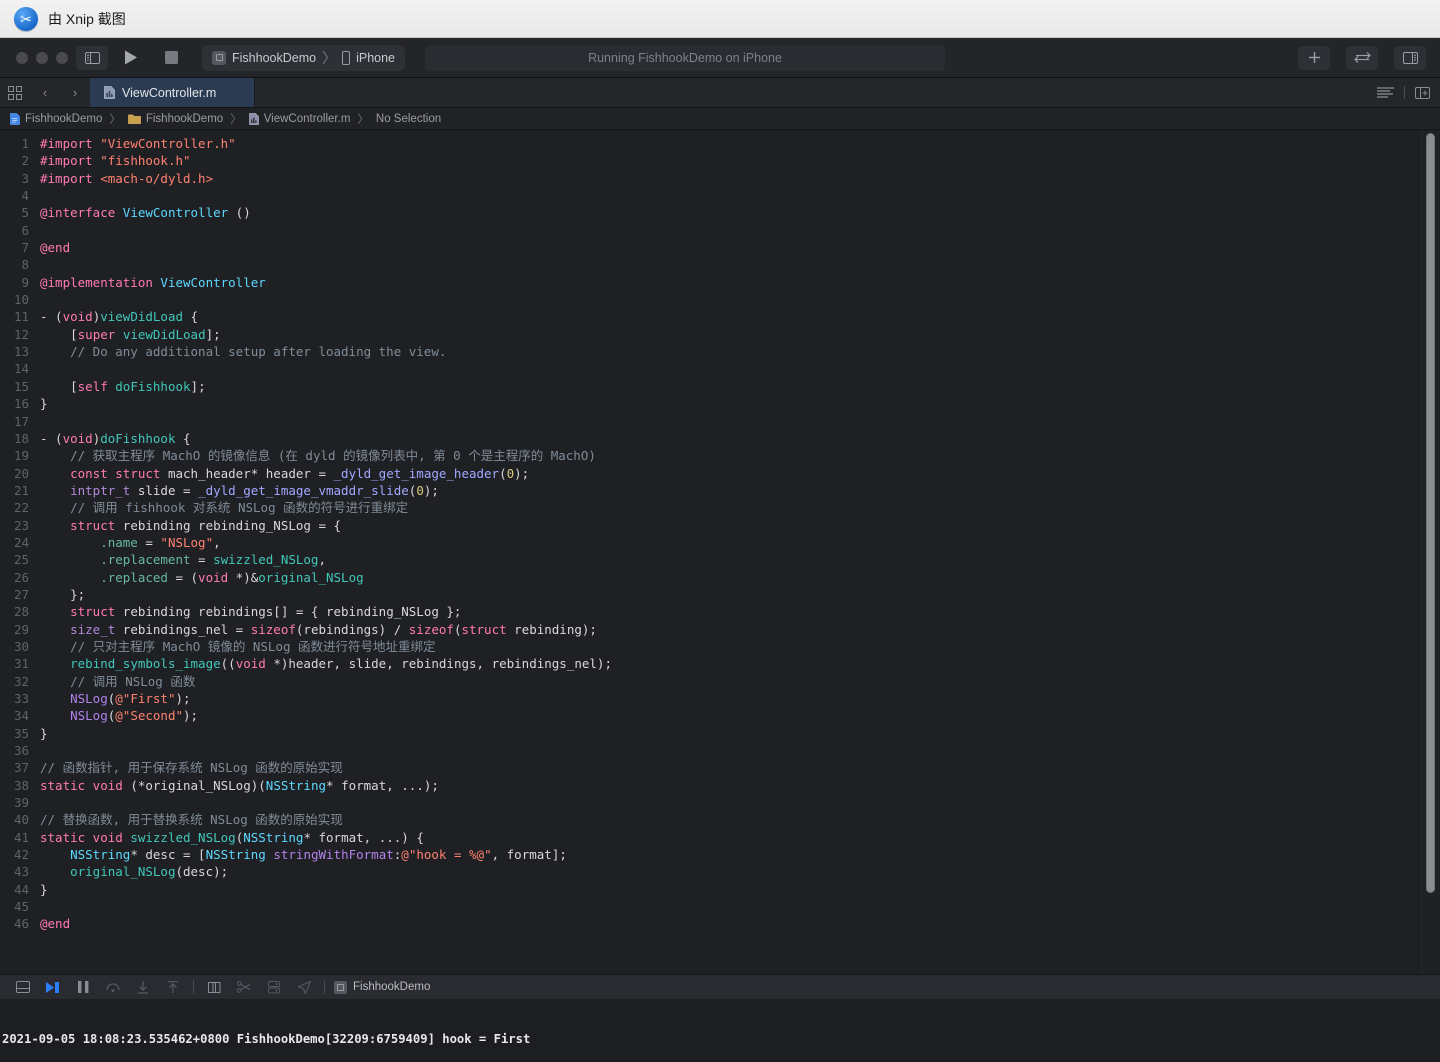  I want to click on code-line: 15 [self doFishhook];, so click(720, 386).